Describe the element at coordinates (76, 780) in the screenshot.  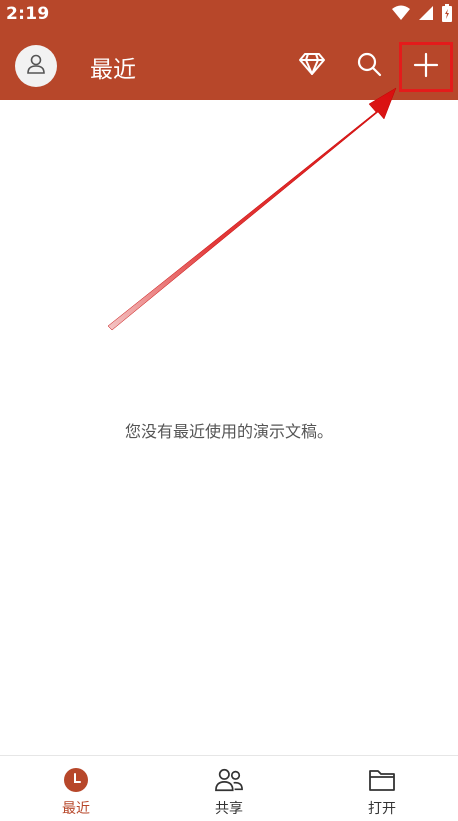
I see `clock-icon` at that location.